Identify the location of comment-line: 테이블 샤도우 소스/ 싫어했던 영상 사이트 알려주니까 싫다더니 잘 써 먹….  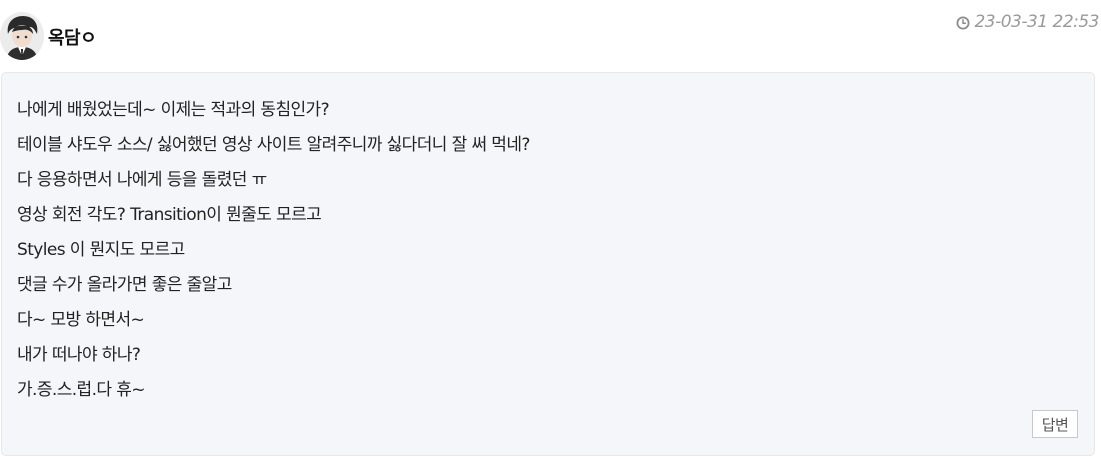
(273, 145).